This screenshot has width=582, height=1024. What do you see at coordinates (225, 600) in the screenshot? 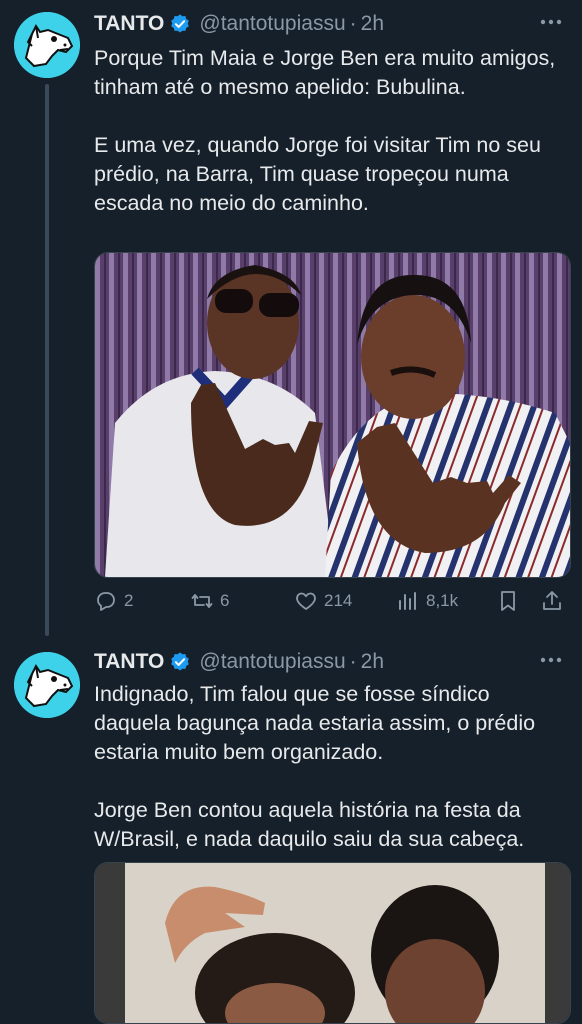
I see `retweet-count: 6` at bounding box center [225, 600].